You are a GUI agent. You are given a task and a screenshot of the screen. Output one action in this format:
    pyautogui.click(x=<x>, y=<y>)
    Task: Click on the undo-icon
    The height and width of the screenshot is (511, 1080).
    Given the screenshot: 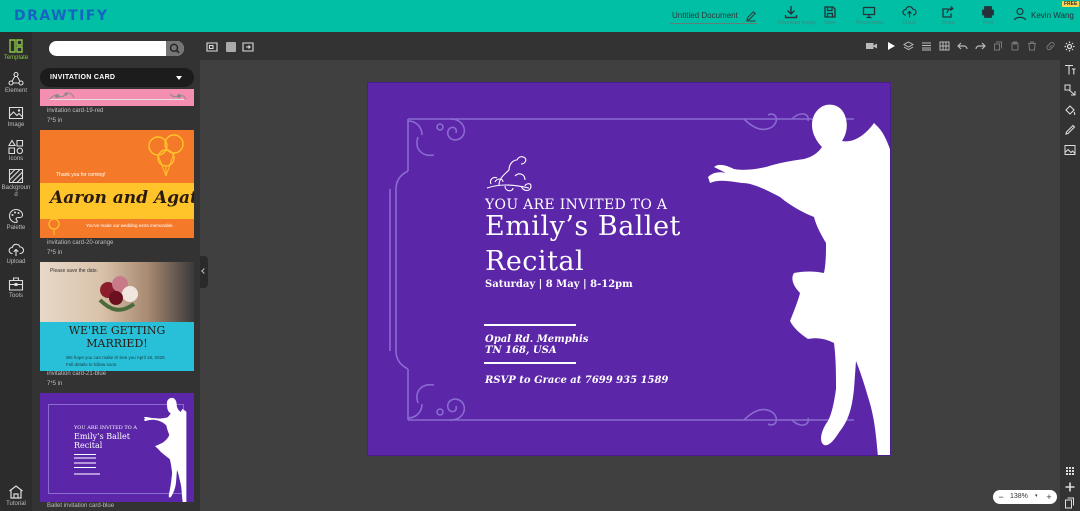 What is the action you would take?
    pyautogui.click(x=962, y=46)
    